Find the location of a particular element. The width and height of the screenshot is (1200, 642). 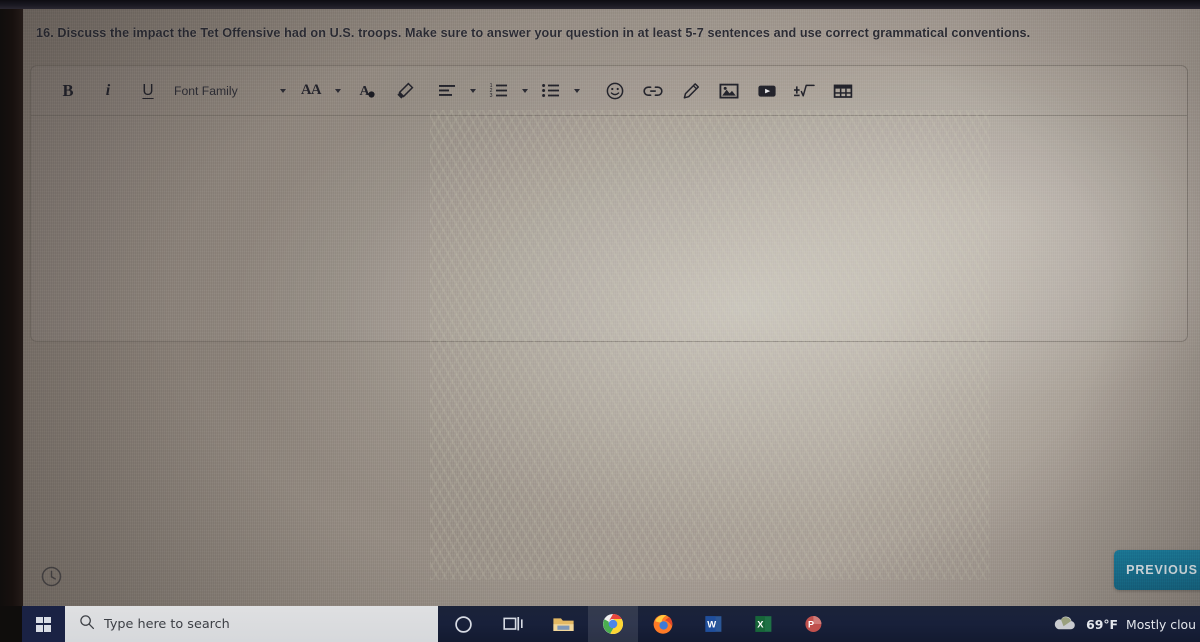

font-family-chevron-down-icon is located at coordinates (283, 91).